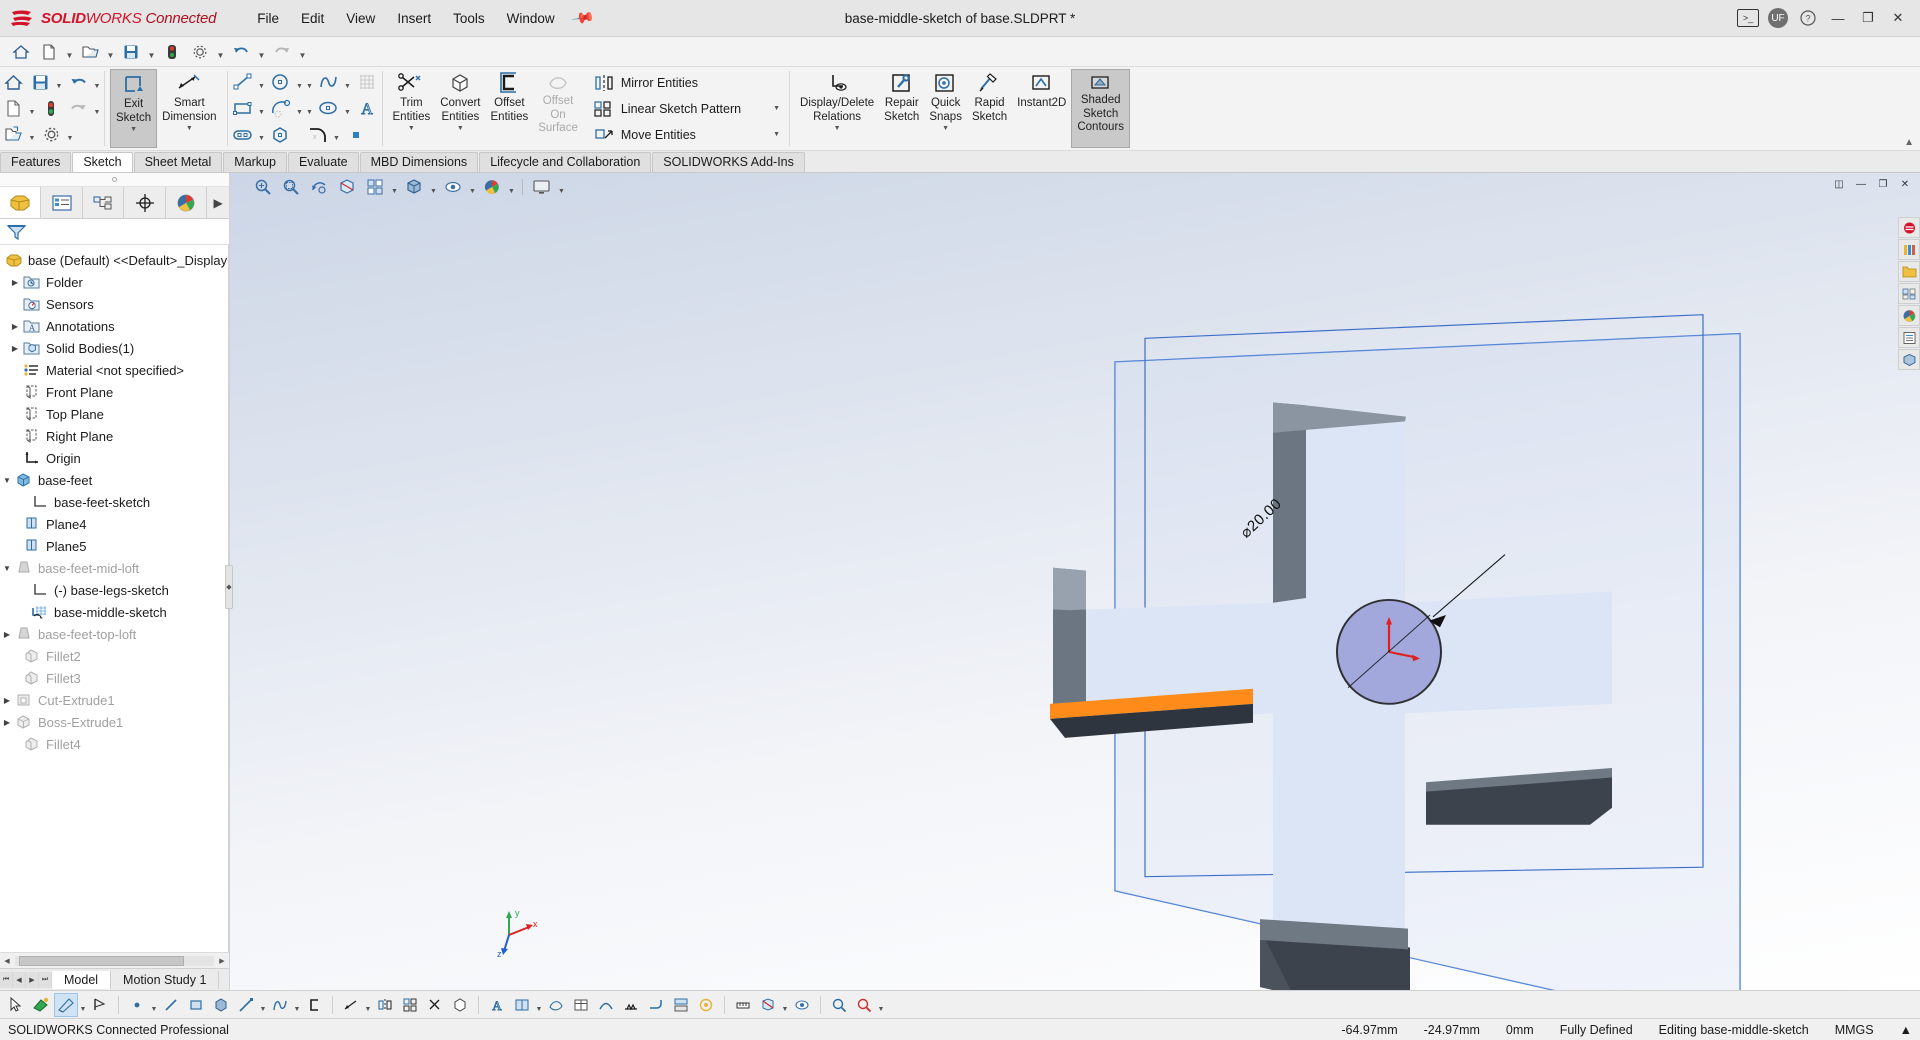 Image resolution: width=1920 pixels, height=1040 pixels. I want to click on qat-redo-icon, so click(282, 52).